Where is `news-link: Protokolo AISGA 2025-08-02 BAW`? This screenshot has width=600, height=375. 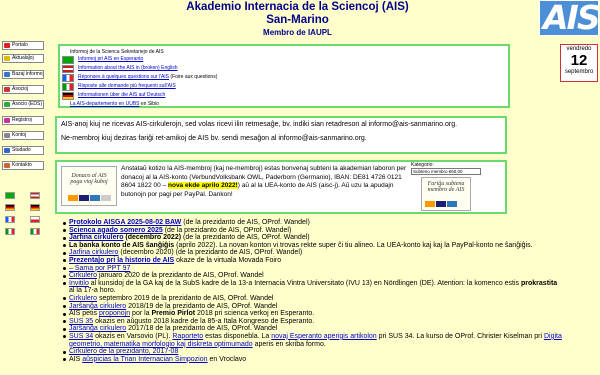 news-link: Protokolo AISGA 2025-08-02 BAW is located at coordinates (125, 222).